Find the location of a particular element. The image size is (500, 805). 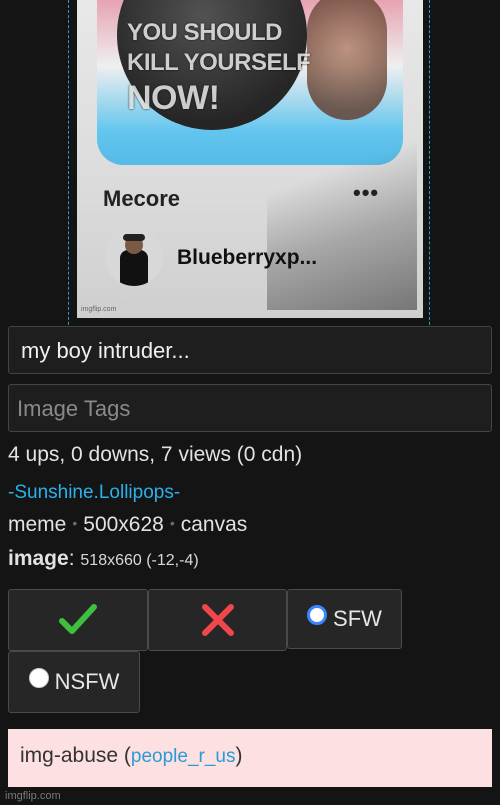

abuse-suffix: ) is located at coordinates (239, 755).